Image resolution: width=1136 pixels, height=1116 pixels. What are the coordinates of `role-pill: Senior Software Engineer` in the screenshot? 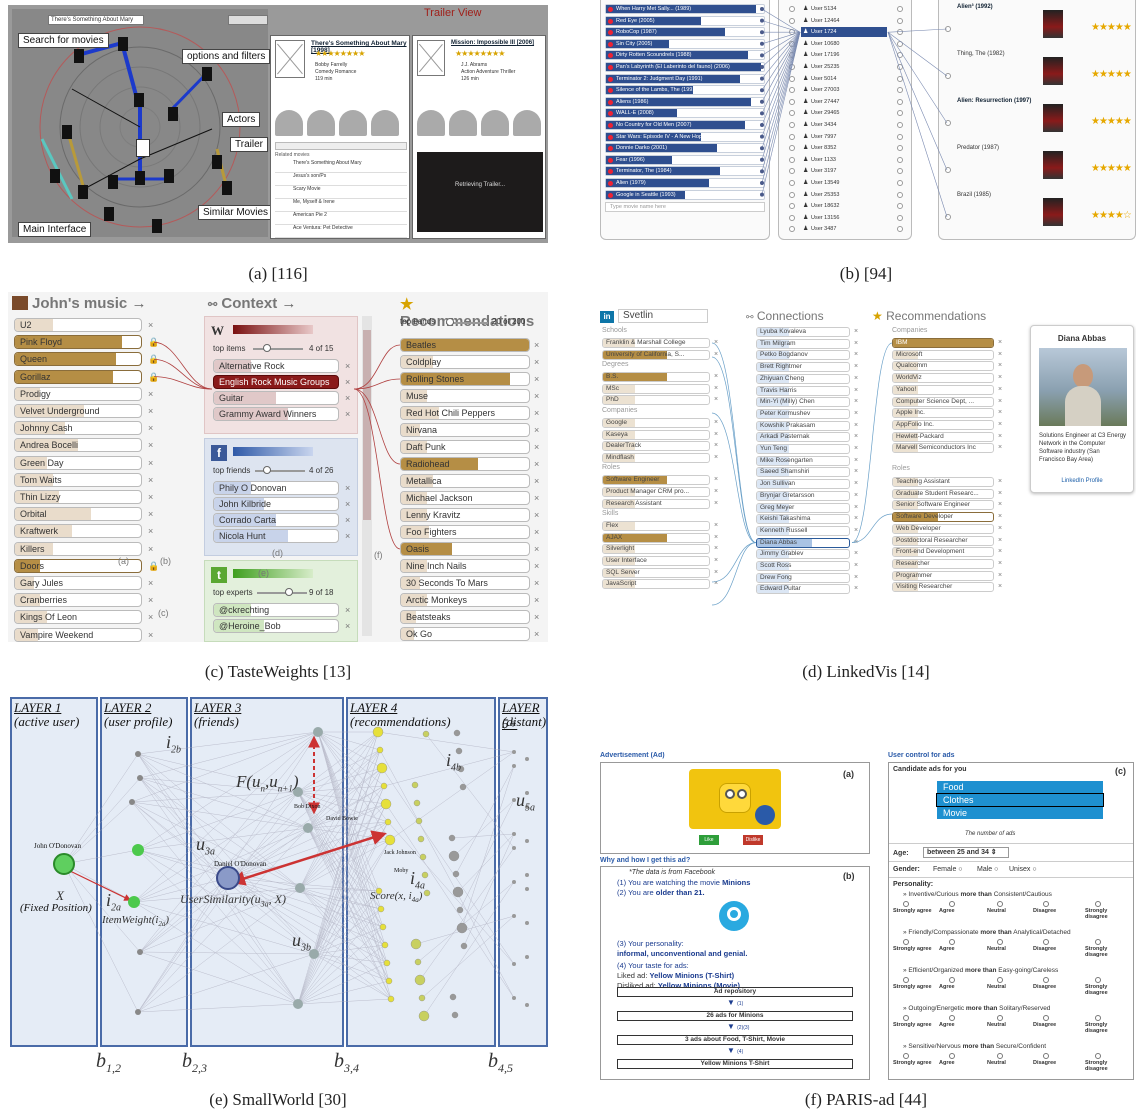 It's located at (943, 505).